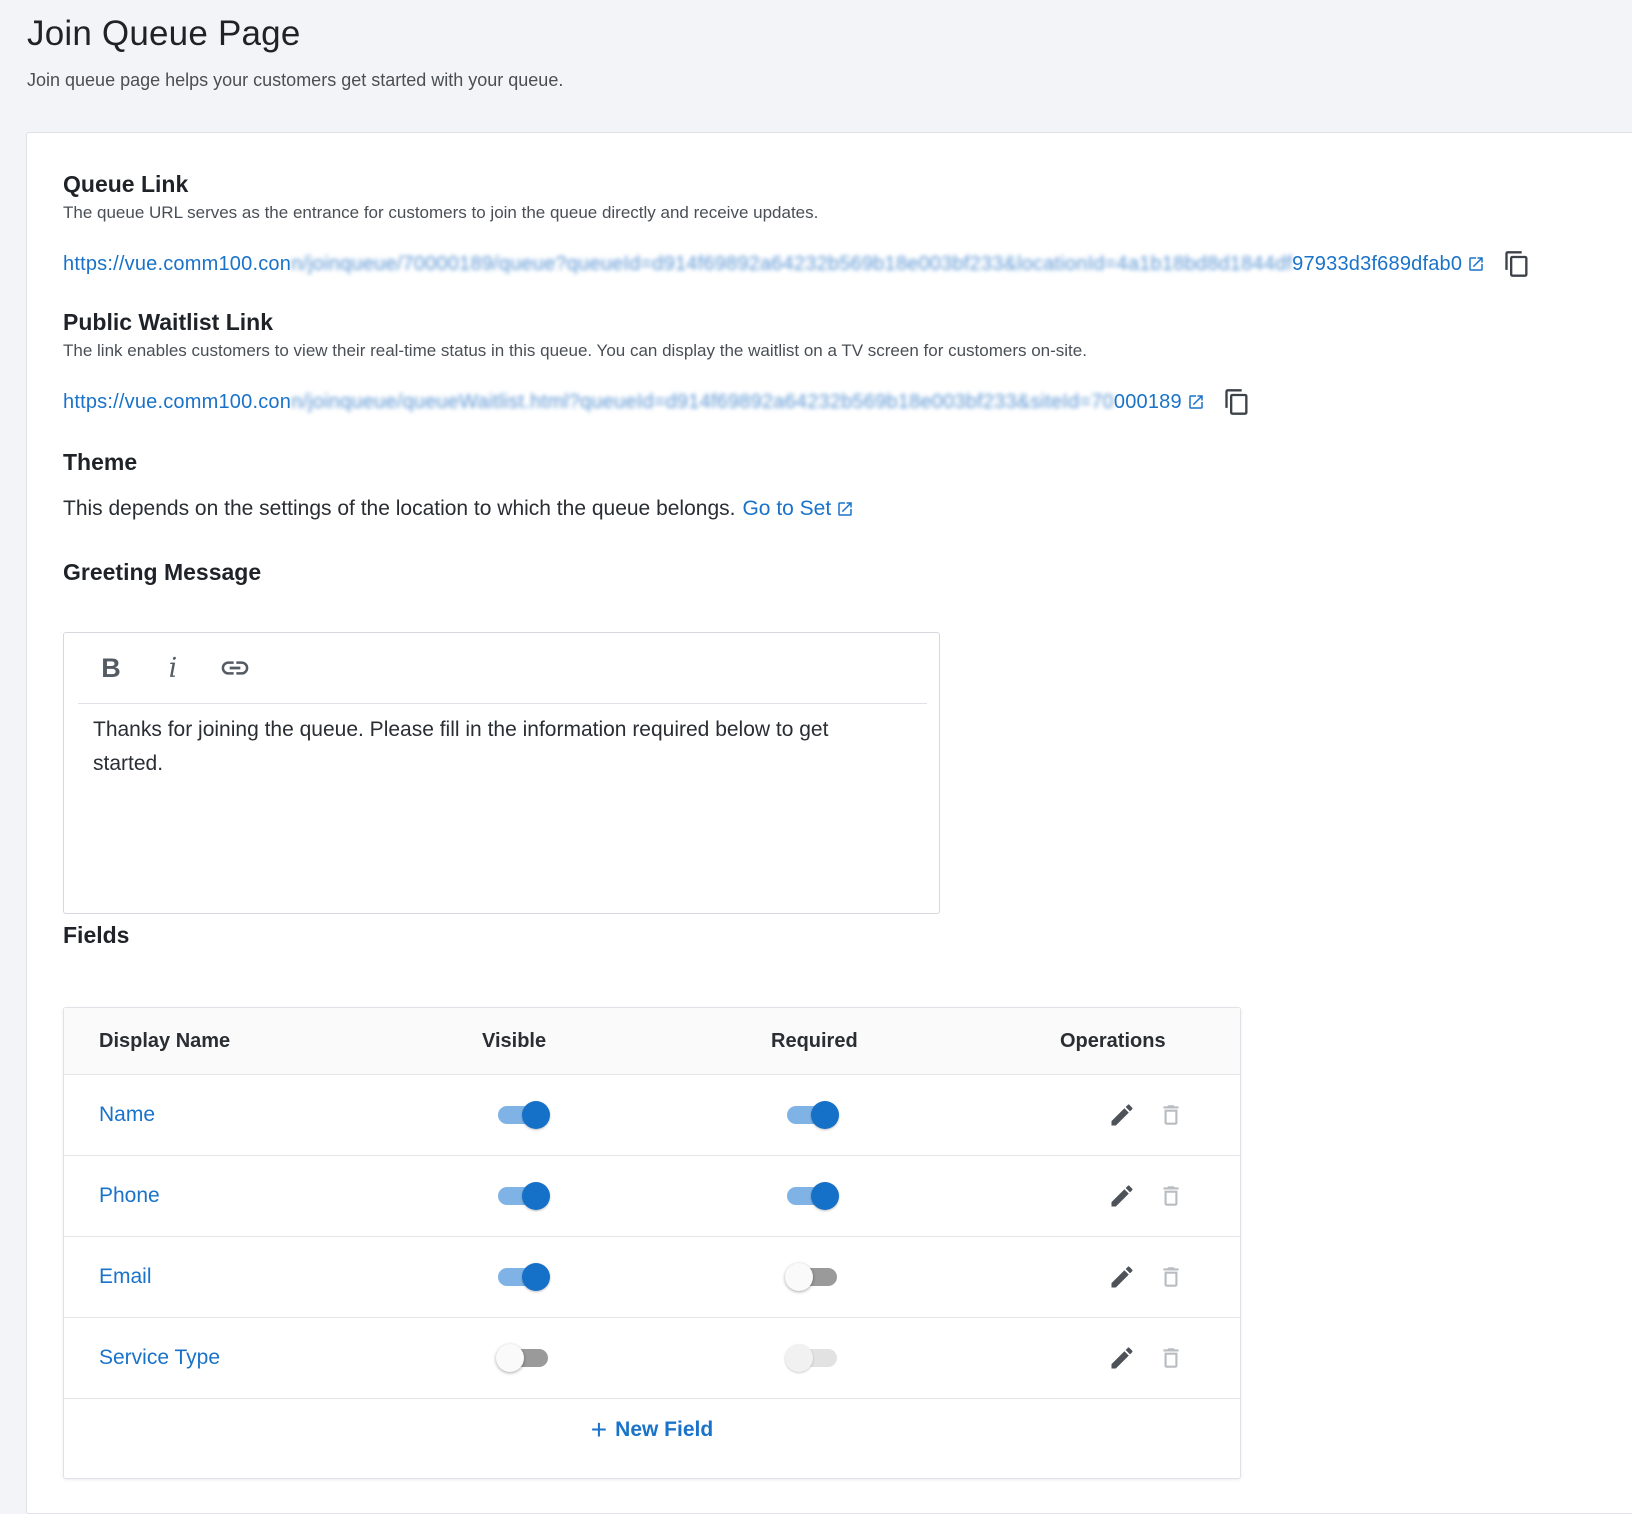 This screenshot has height=1514, width=1632. What do you see at coordinates (798, 509) in the screenshot?
I see `go-to-set-link: Go to Set` at bounding box center [798, 509].